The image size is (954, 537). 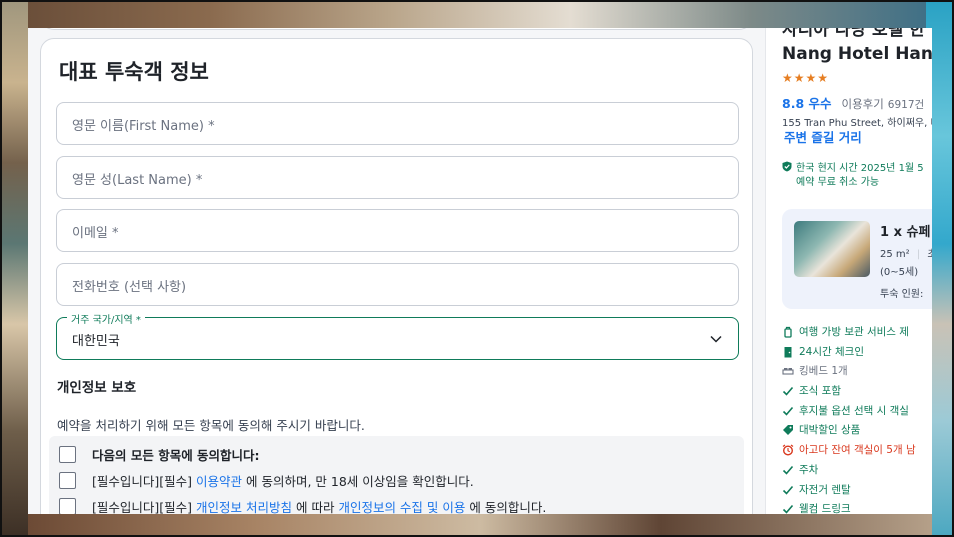 I want to click on hotel-name: 사티아 다낭 호텔 한 Nang Hotel Han M, so click(x=857, y=47).